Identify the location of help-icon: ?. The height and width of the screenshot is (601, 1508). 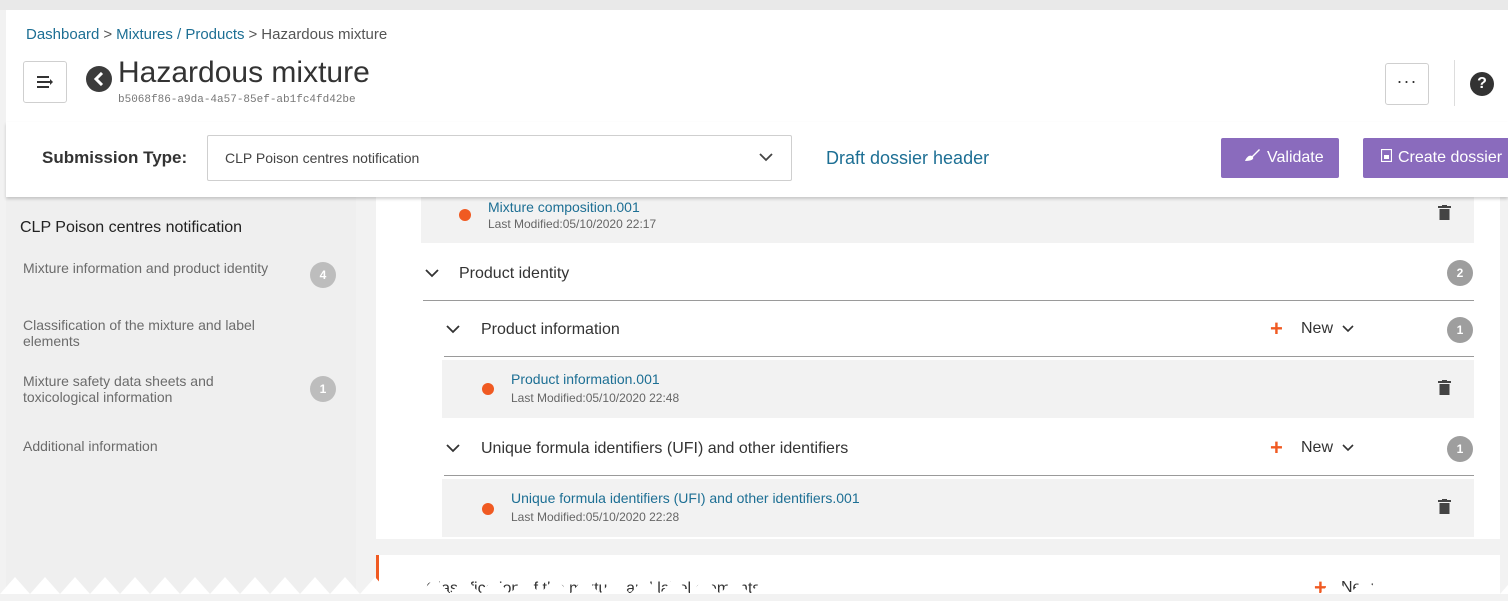
(1482, 84).